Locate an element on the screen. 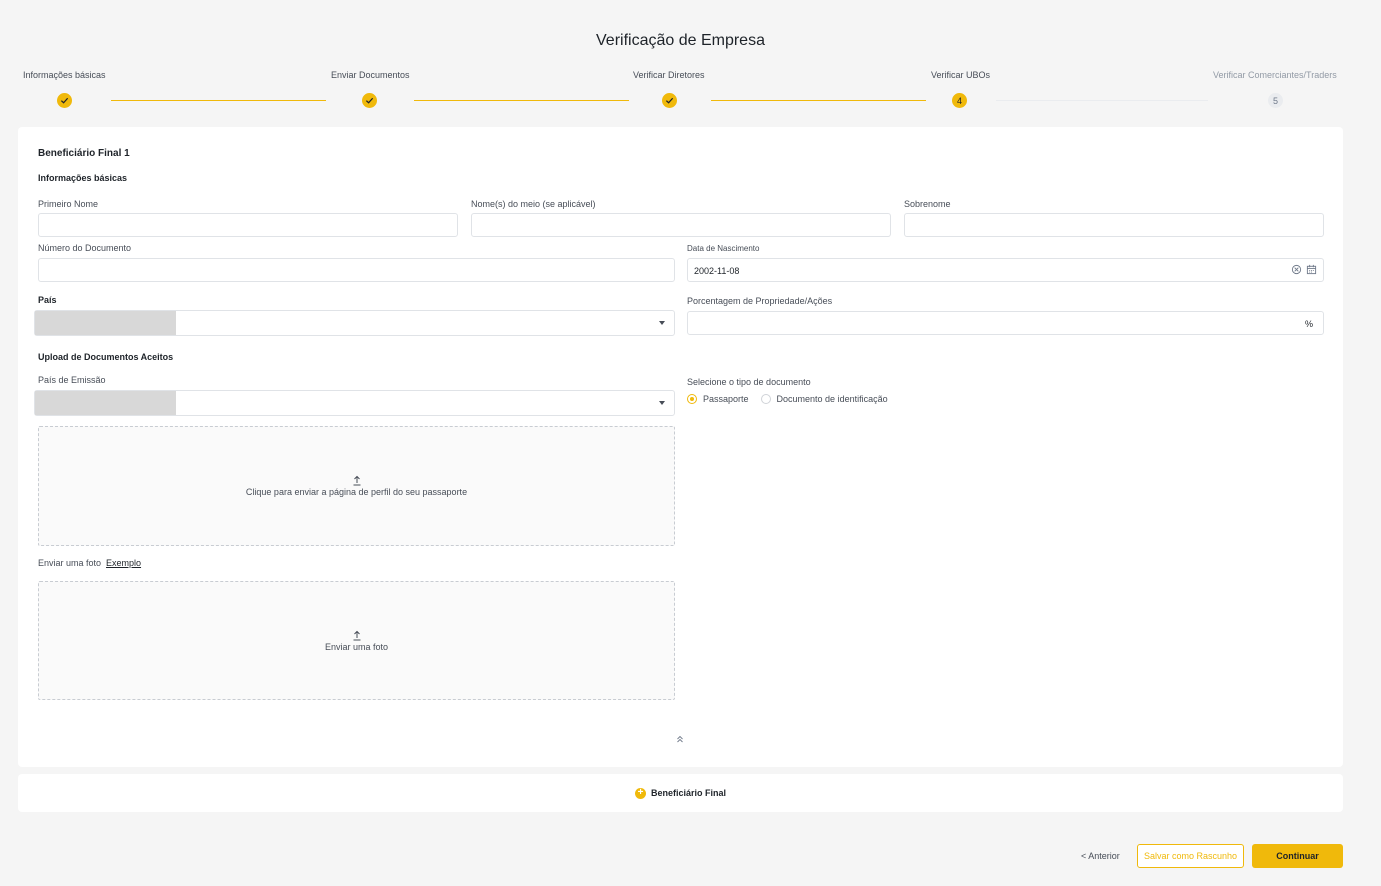 This screenshot has width=1381, height=886. photo-upload-text: Enviar uma foto is located at coordinates (356, 646).